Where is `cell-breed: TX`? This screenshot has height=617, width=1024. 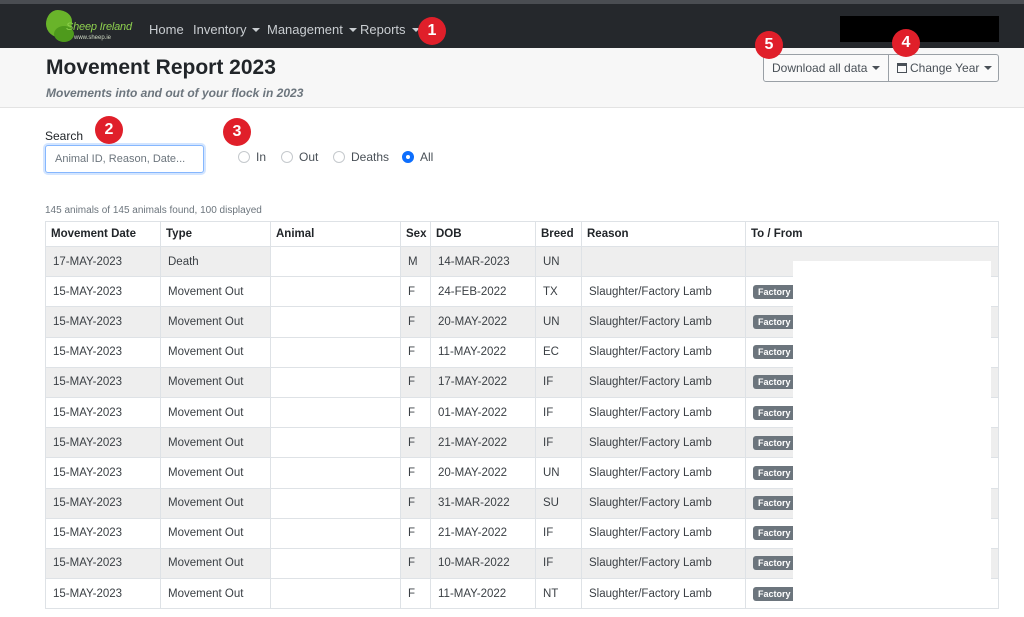 cell-breed: TX is located at coordinates (558, 292).